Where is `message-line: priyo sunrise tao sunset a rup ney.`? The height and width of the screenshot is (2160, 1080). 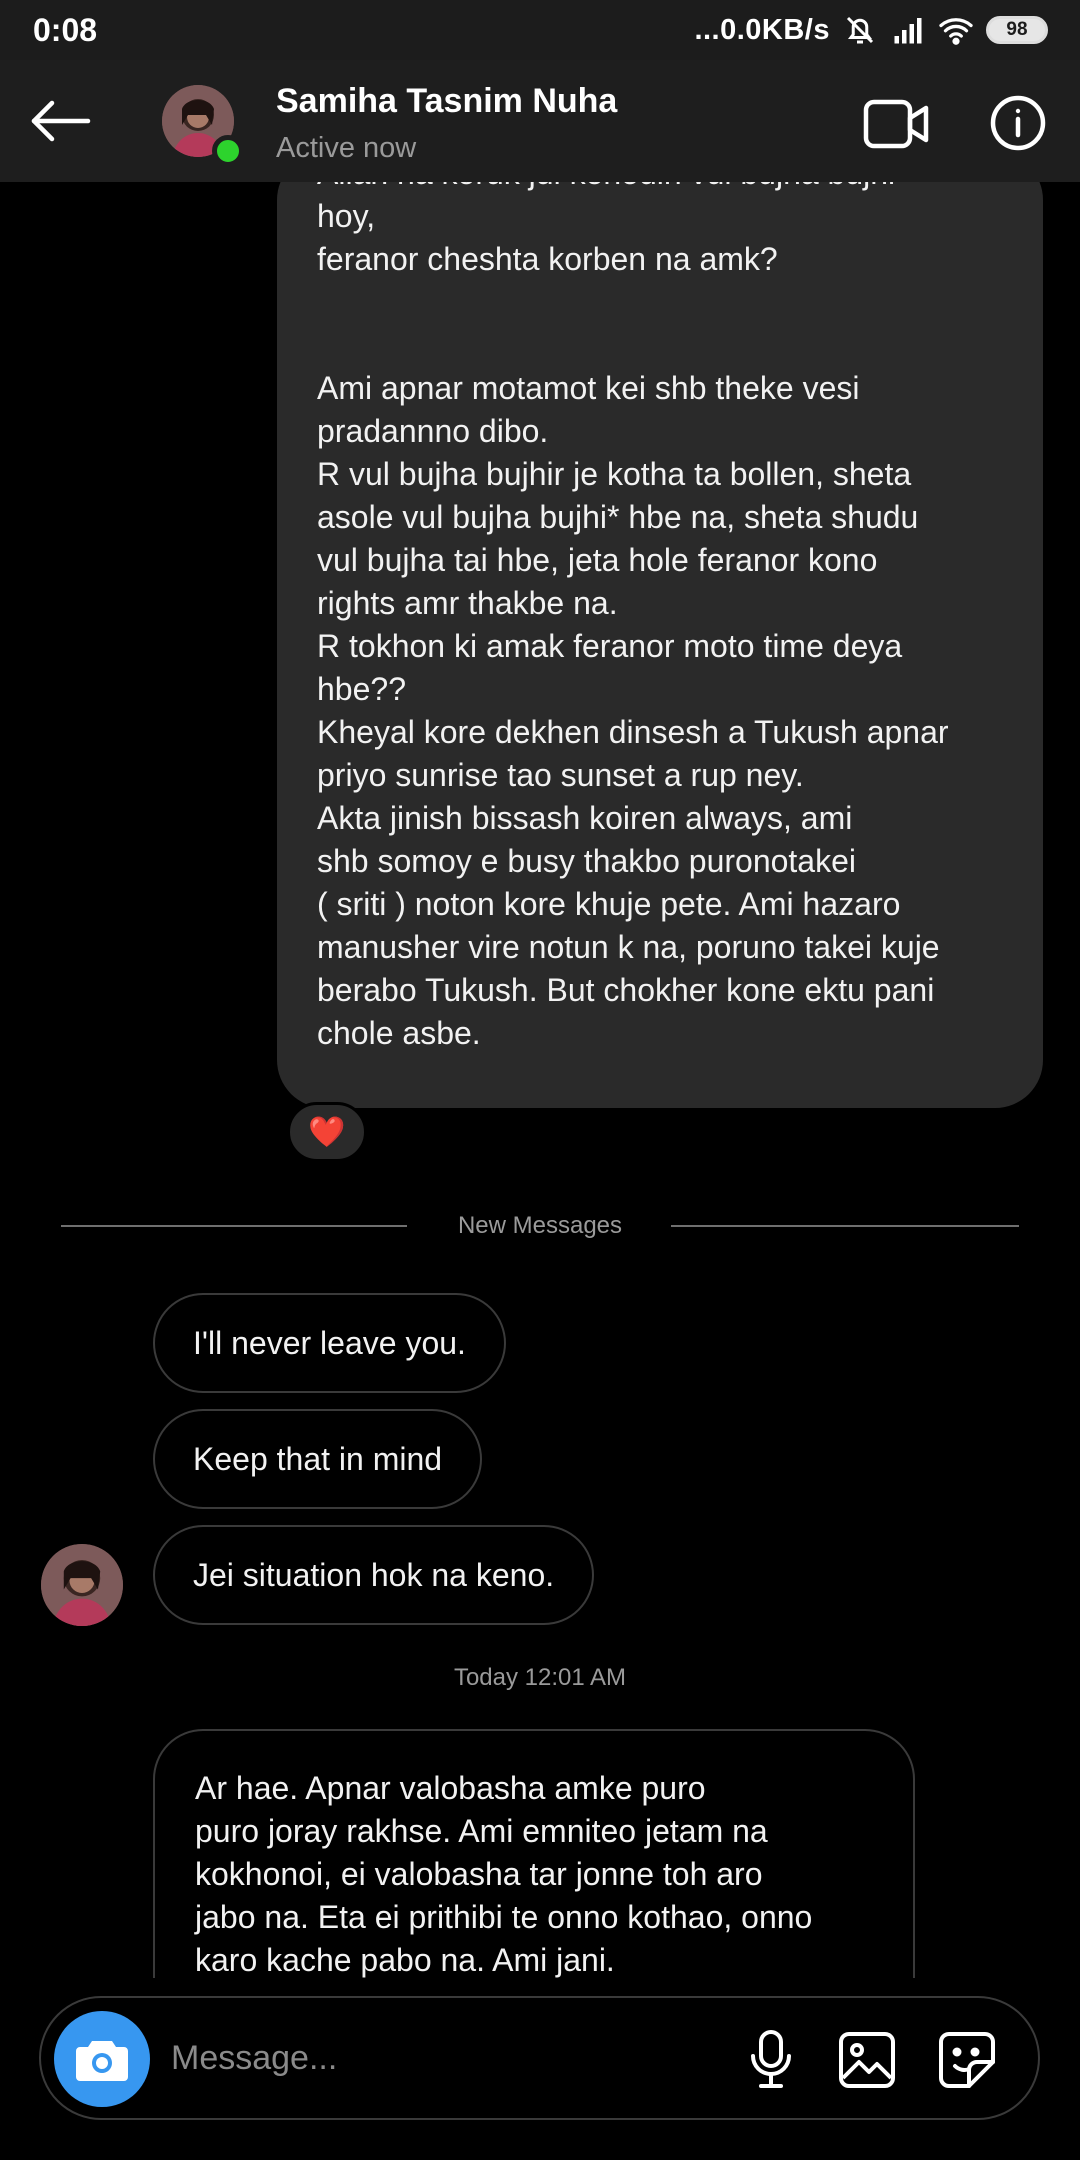
message-line: priyo sunrise tao sunset a rup ney. is located at coordinates (560, 775).